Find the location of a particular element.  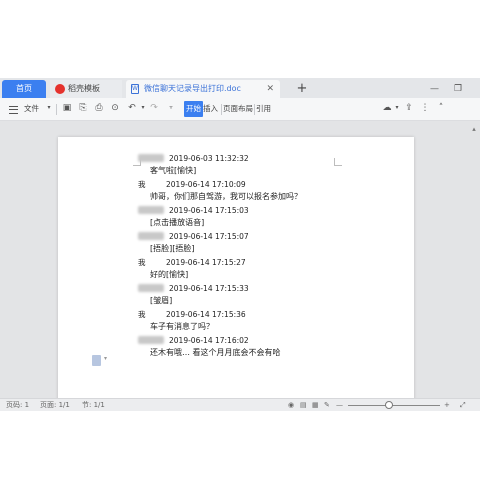

export-icon: ⎘ is located at coordinates (83, 108).